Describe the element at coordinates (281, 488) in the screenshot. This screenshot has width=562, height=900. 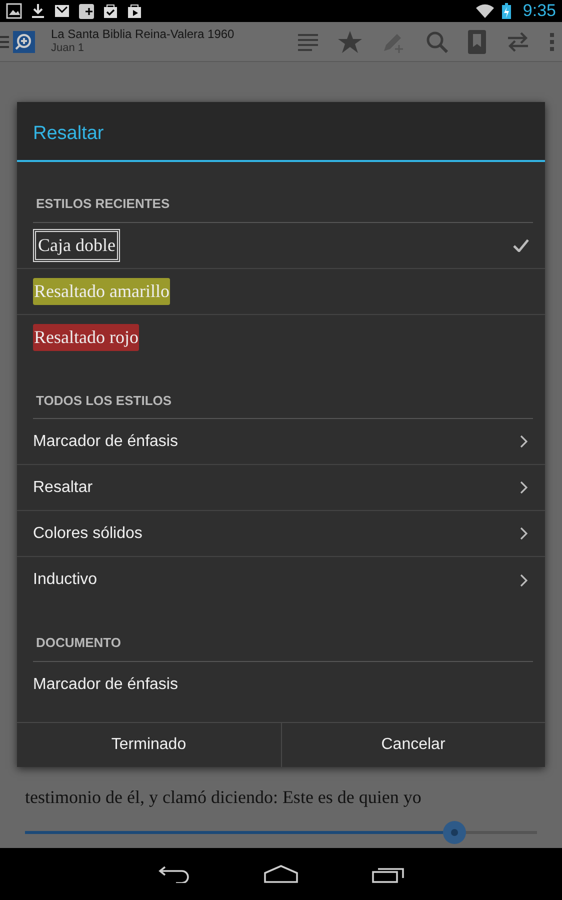
I see `style-list-item: Resaltar` at that location.